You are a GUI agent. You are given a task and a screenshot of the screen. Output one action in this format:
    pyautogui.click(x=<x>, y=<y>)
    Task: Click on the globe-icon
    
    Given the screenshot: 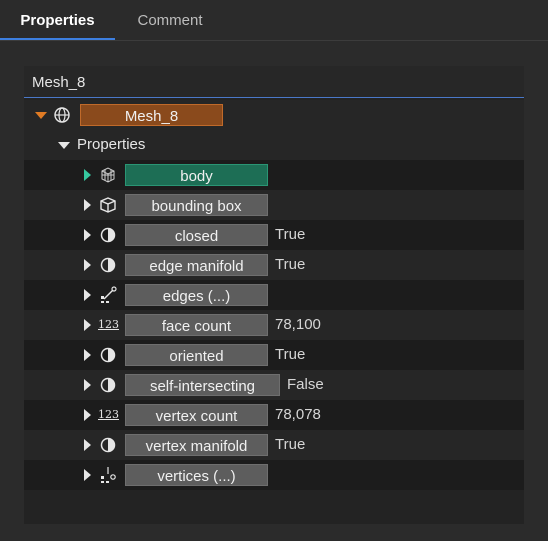 What is the action you would take?
    pyautogui.click(x=62, y=115)
    